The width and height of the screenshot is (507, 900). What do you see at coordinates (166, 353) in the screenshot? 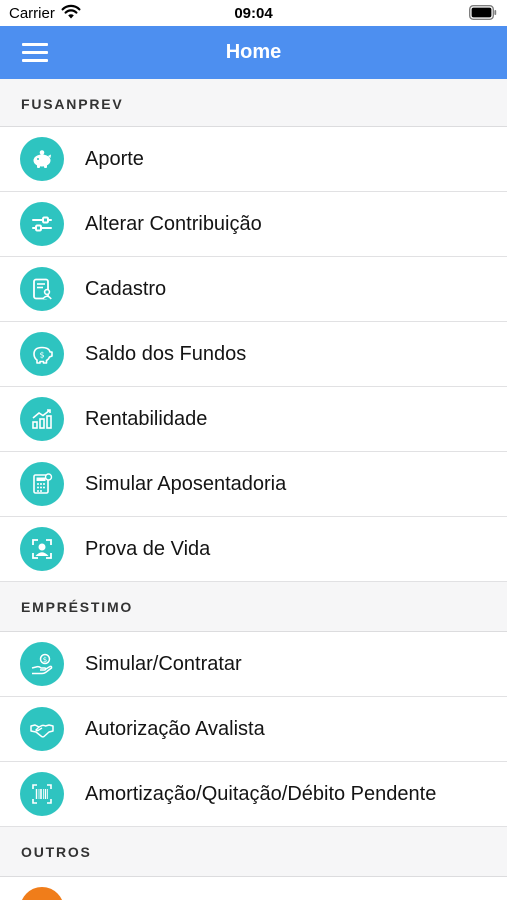
I see `menu-item-label: Saldo dos Fundos` at bounding box center [166, 353].